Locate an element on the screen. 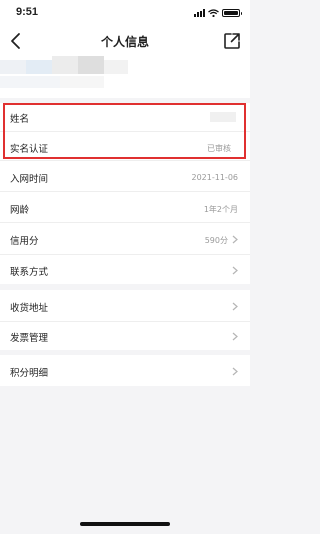  wifi-icon is located at coordinates (213, 13).